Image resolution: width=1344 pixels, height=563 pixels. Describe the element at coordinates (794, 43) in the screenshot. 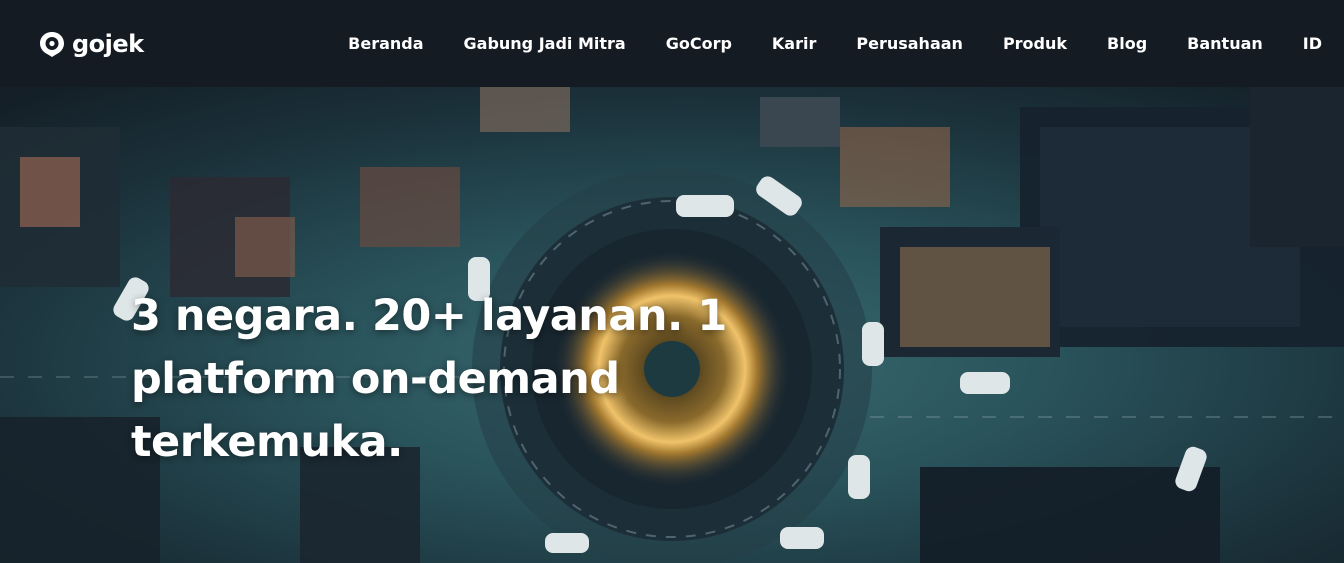

I see `nav-item-karir: Karir` at that location.